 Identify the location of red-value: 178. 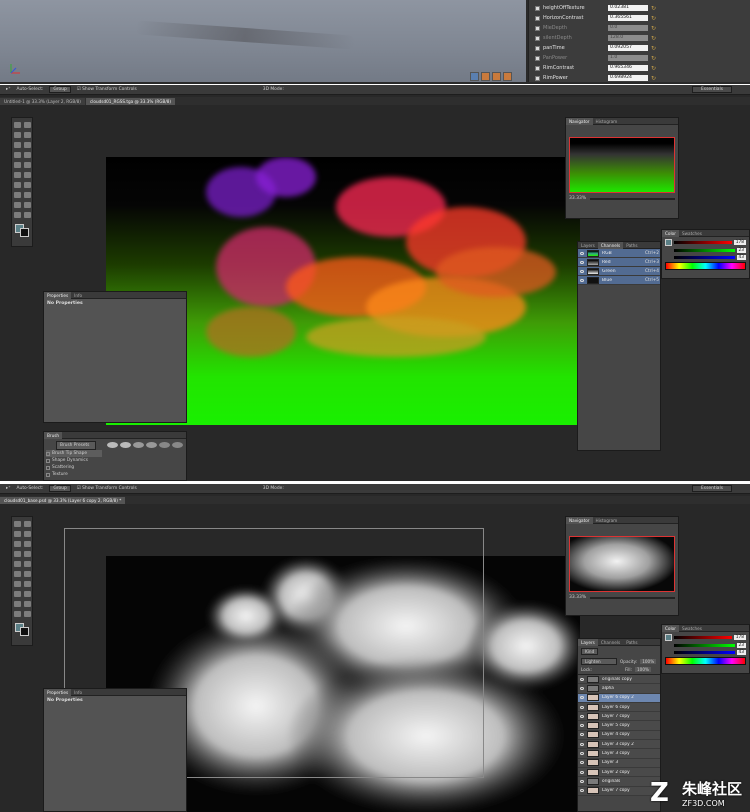
(739, 242).